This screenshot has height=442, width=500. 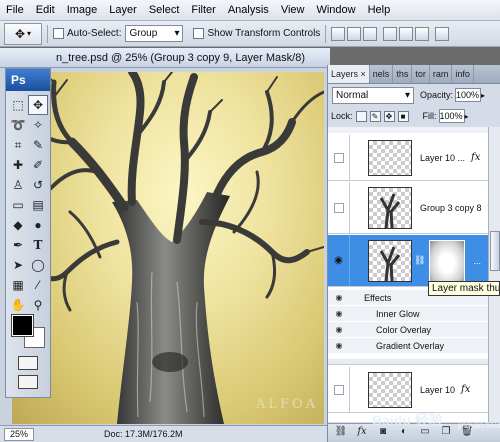 What do you see at coordinates (38, 245) in the screenshot?
I see `type-tool-icon: T` at bounding box center [38, 245].